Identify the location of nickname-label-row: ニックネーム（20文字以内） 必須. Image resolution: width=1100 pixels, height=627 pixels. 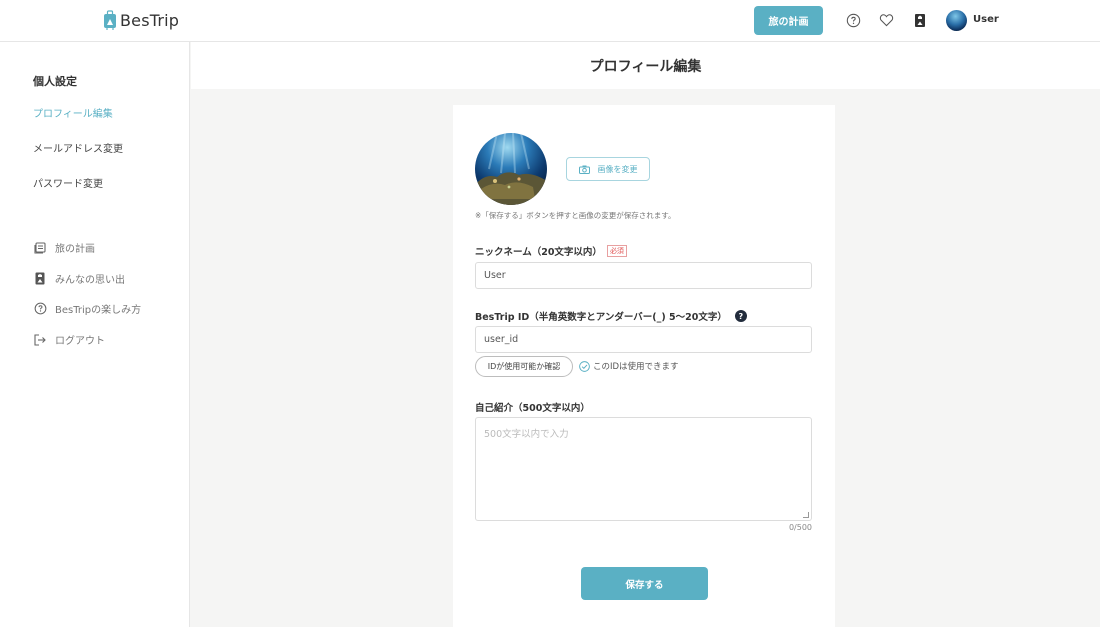
(551, 251).